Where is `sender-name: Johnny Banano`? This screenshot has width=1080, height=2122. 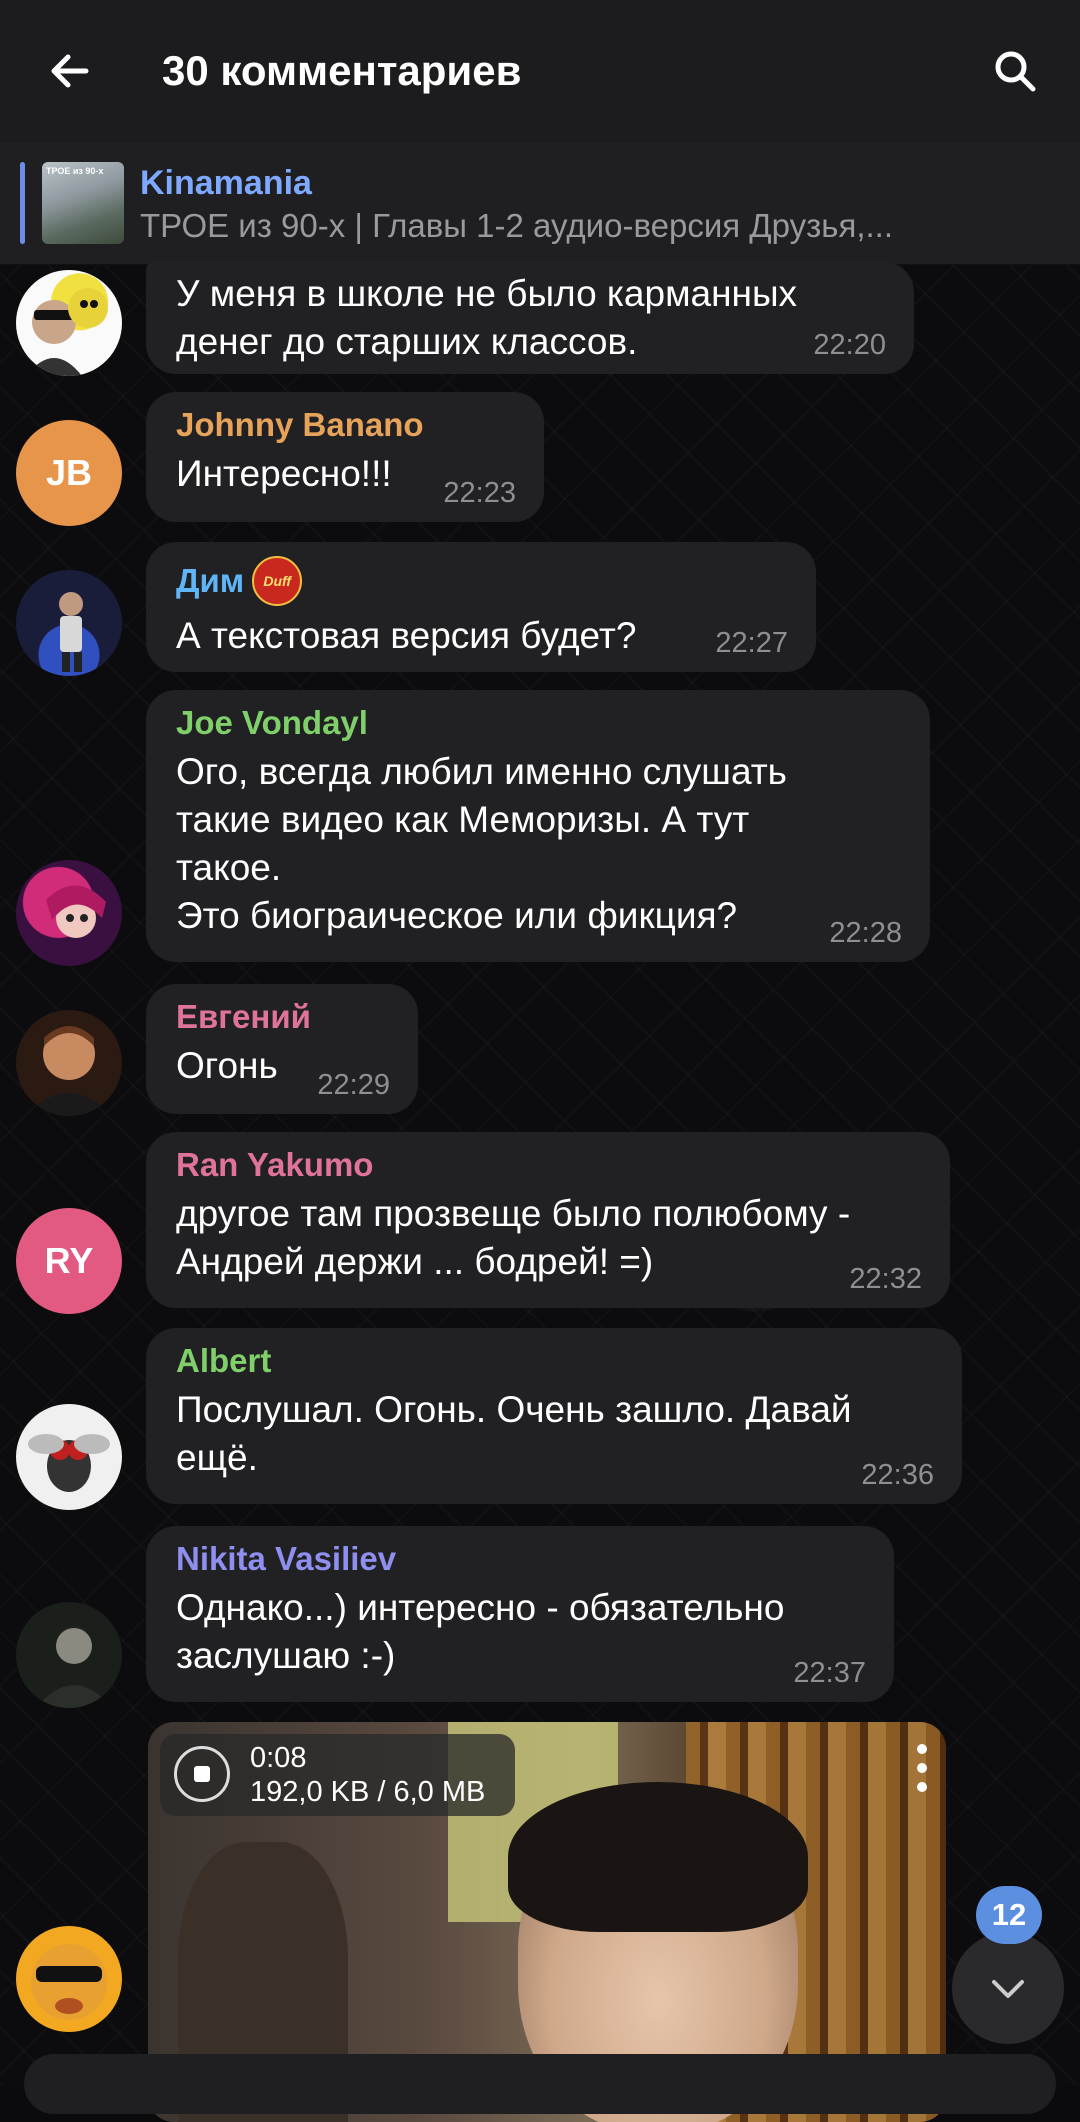
sender-name: Johnny Banano is located at coordinates (300, 424).